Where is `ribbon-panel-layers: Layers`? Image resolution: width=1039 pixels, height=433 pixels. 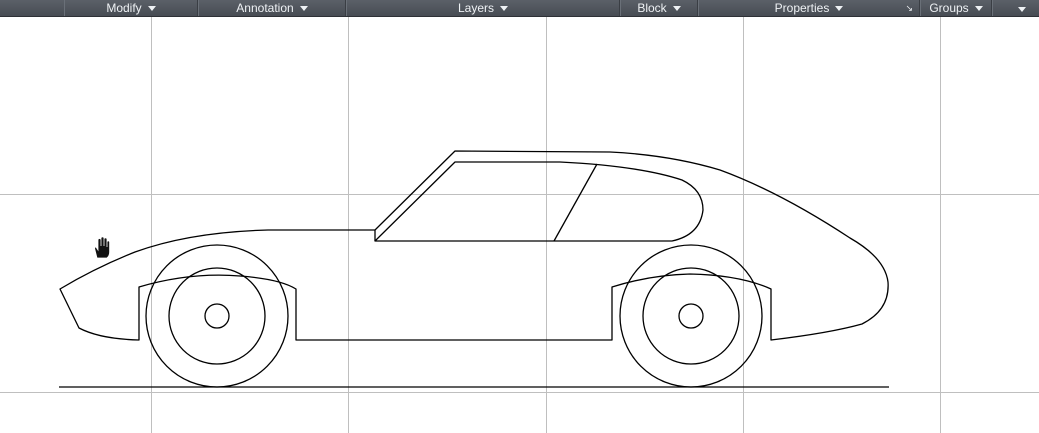 ribbon-panel-layers: Layers is located at coordinates (483, 8).